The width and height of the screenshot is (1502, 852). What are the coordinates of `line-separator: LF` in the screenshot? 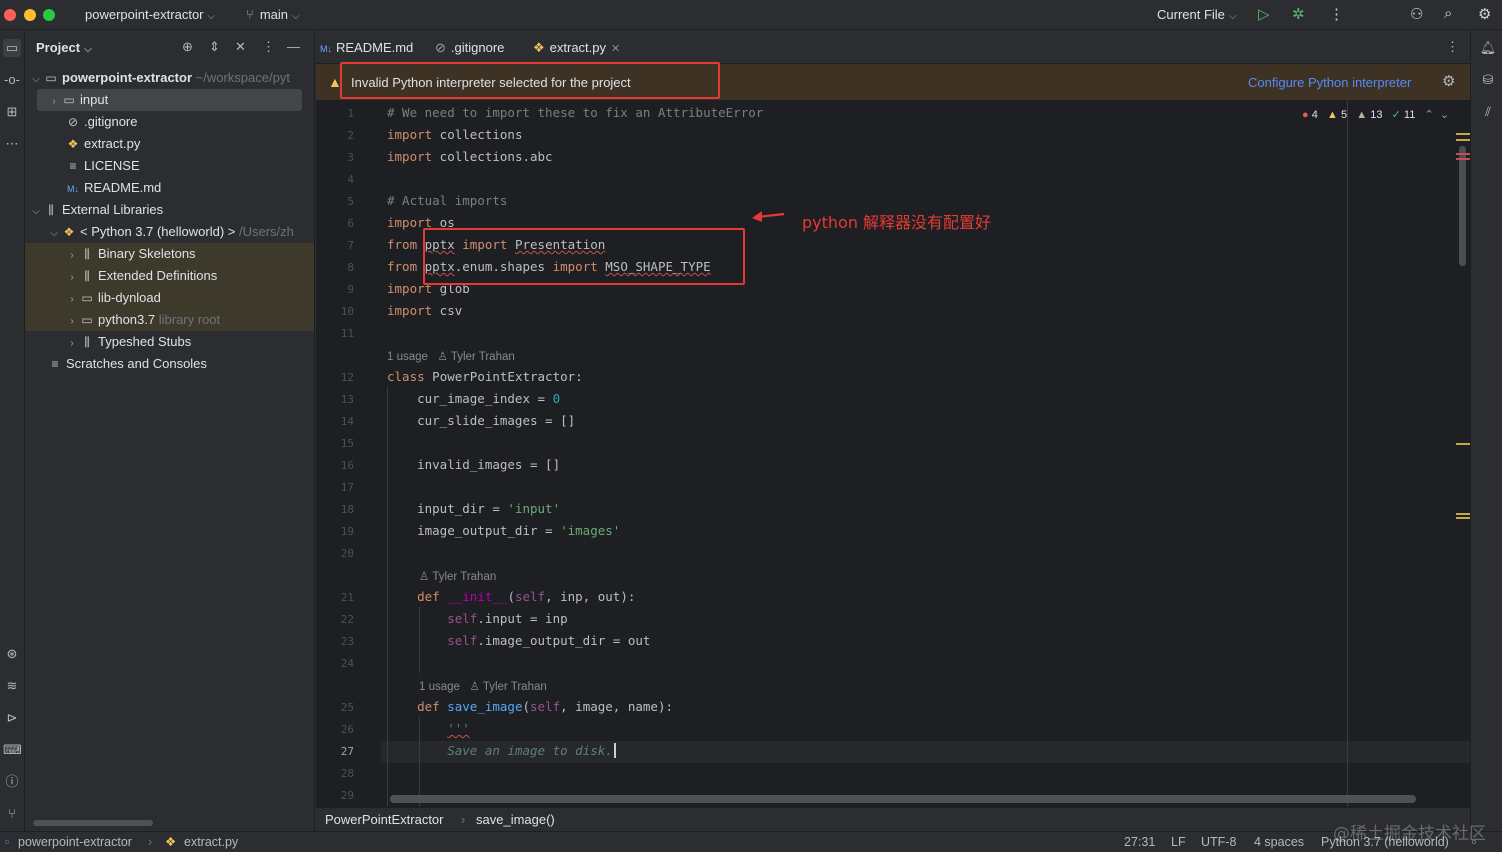 It's located at (1178, 842).